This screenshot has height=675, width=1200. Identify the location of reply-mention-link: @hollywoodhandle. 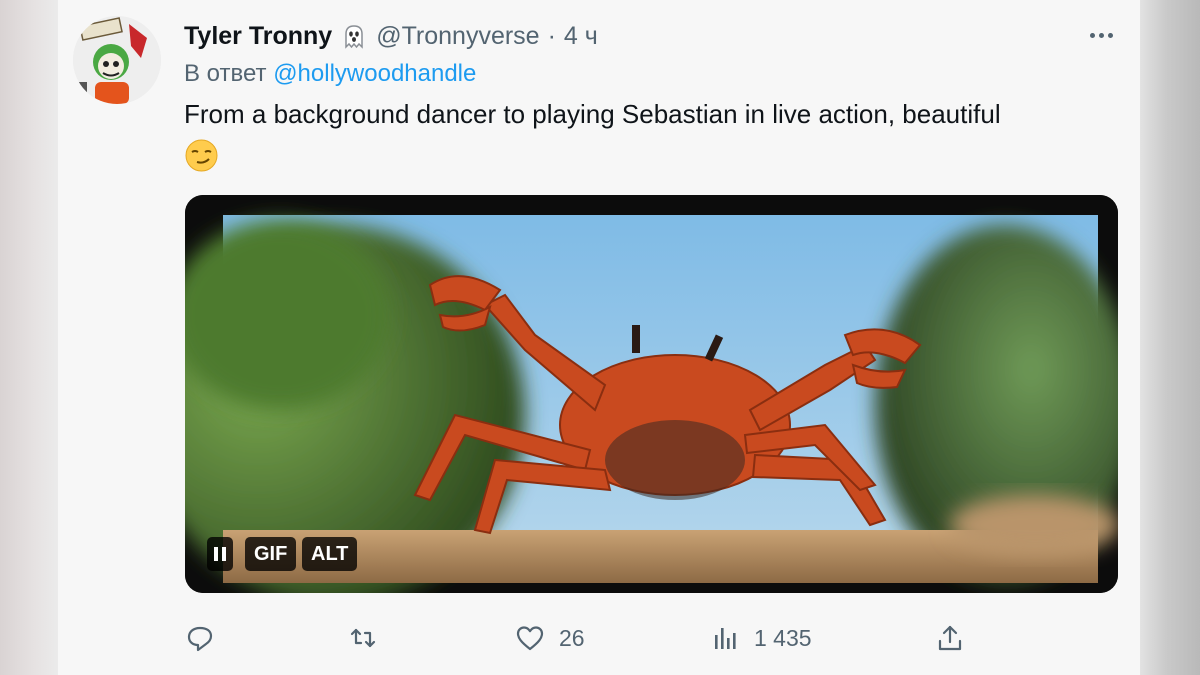
(374, 73).